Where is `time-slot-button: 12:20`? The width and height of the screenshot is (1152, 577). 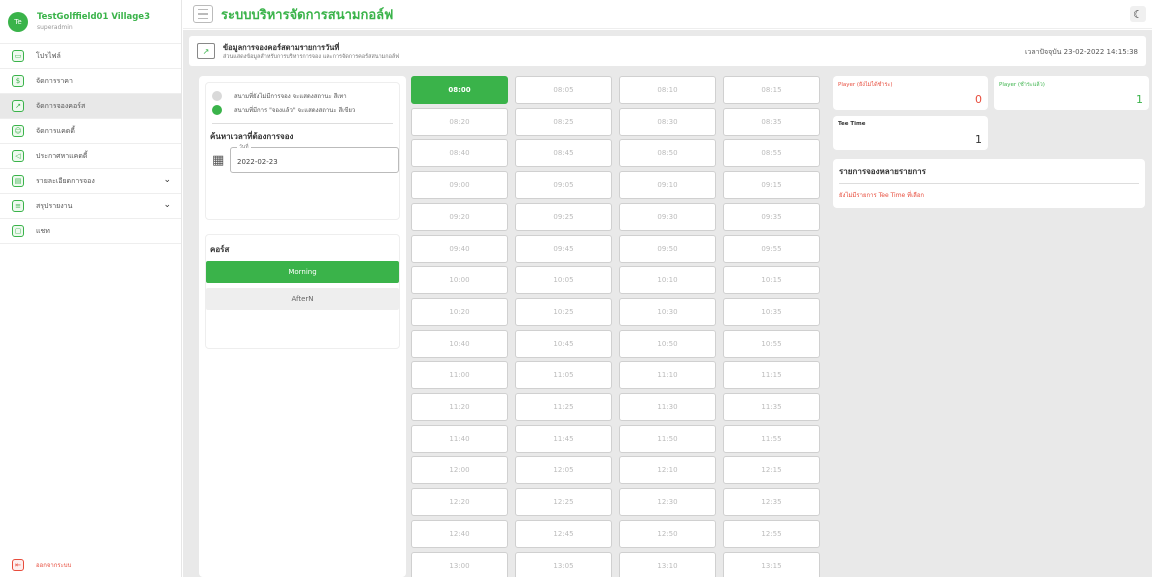 time-slot-button: 12:20 is located at coordinates (459, 502).